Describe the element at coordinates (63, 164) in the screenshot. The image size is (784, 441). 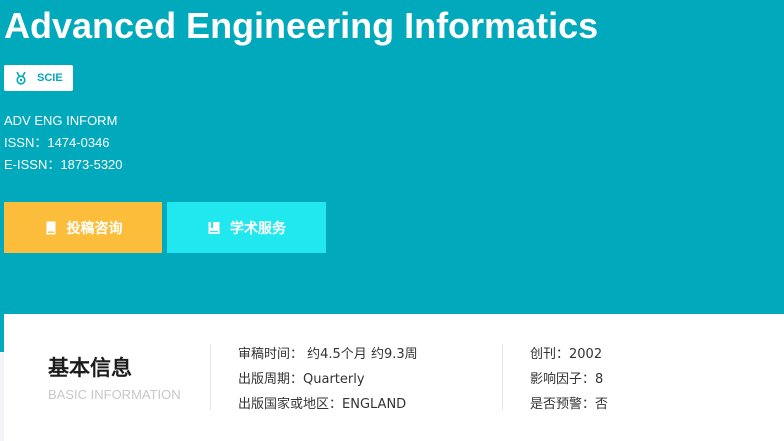
I see `journal-eissn: E-ISSN：1873-5320` at that location.